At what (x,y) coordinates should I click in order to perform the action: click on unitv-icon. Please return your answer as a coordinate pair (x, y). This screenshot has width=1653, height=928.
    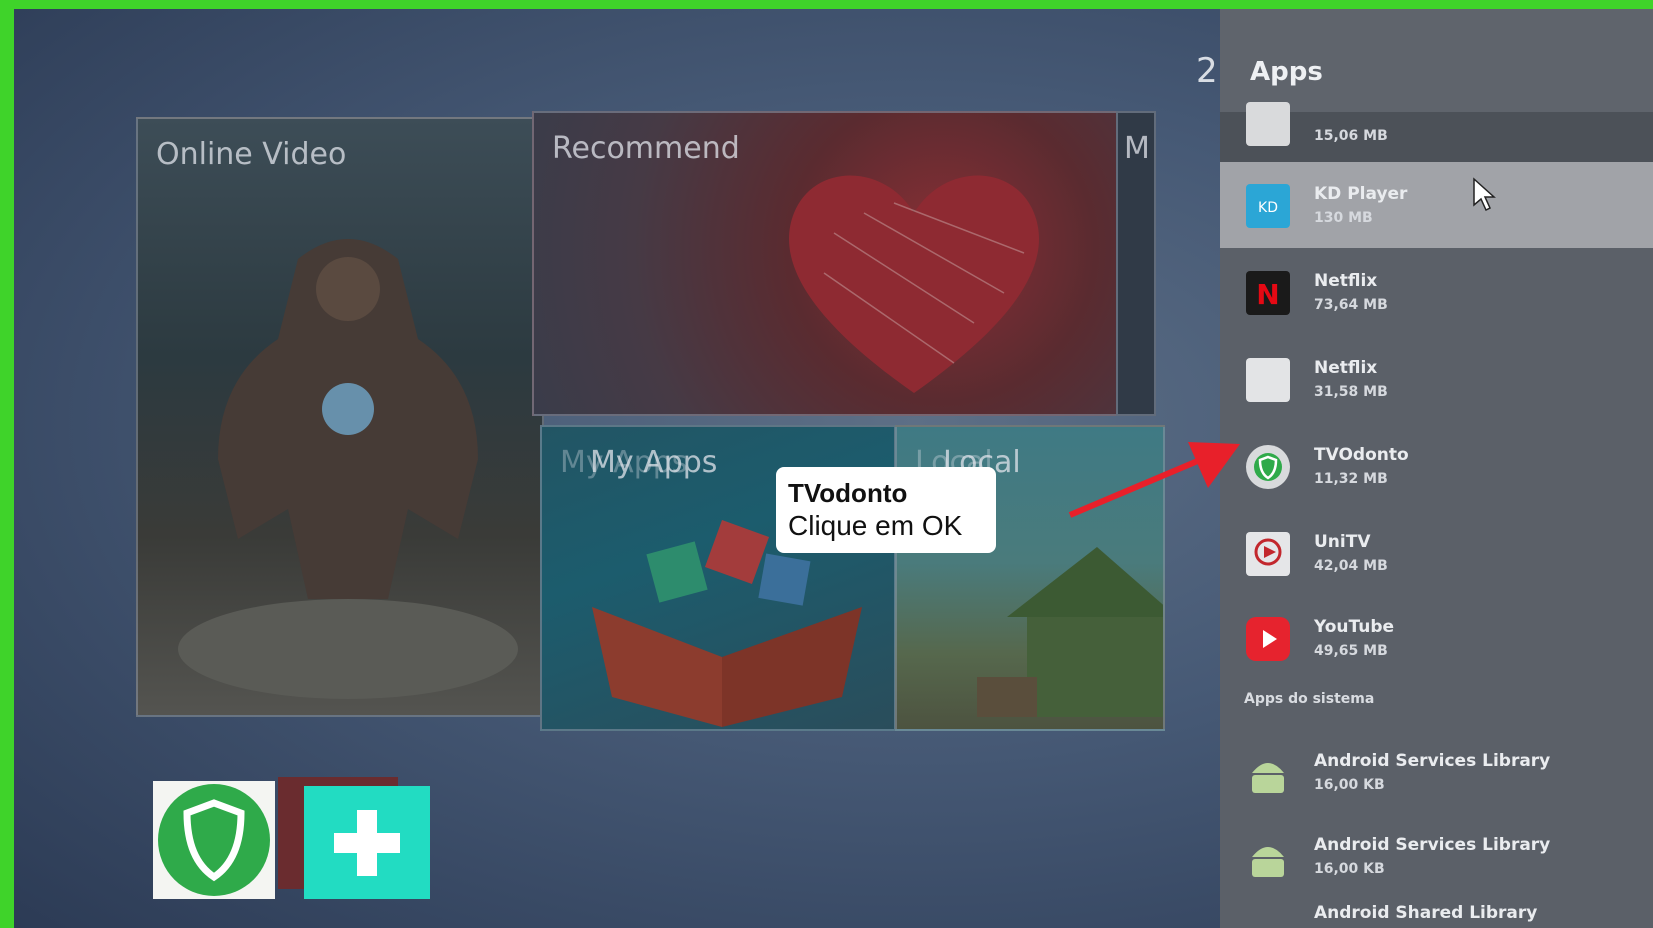
    Looking at the image, I should click on (1268, 554).